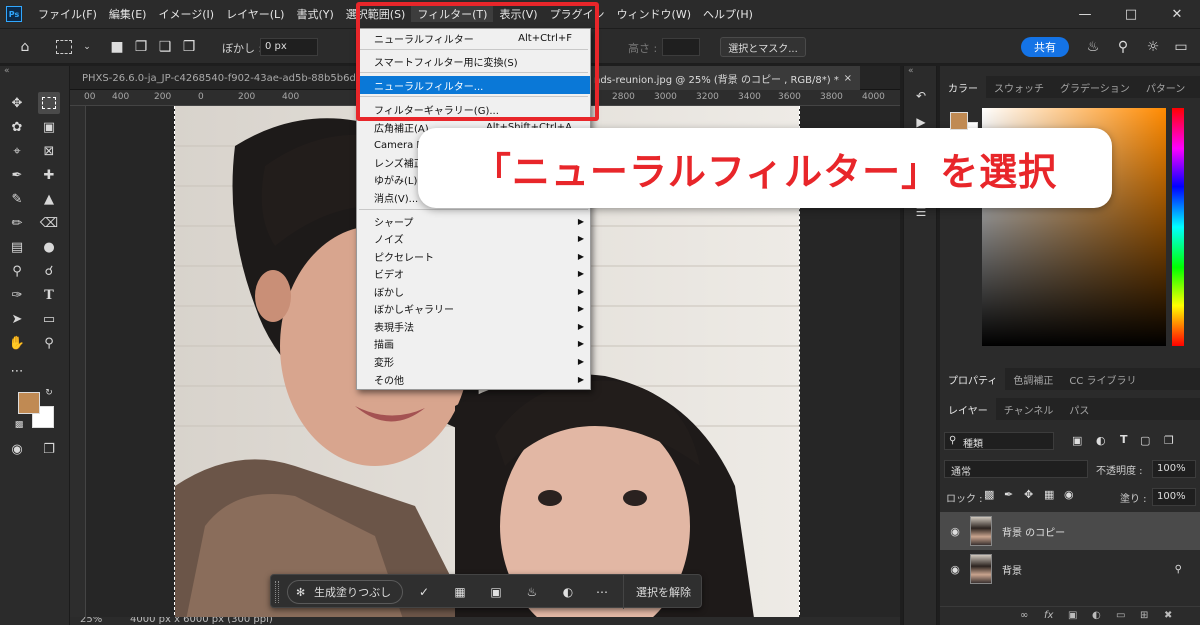  Describe the element at coordinates (49, 393) in the screenshot. I see `swap-colors-icon: ↻` at that location.